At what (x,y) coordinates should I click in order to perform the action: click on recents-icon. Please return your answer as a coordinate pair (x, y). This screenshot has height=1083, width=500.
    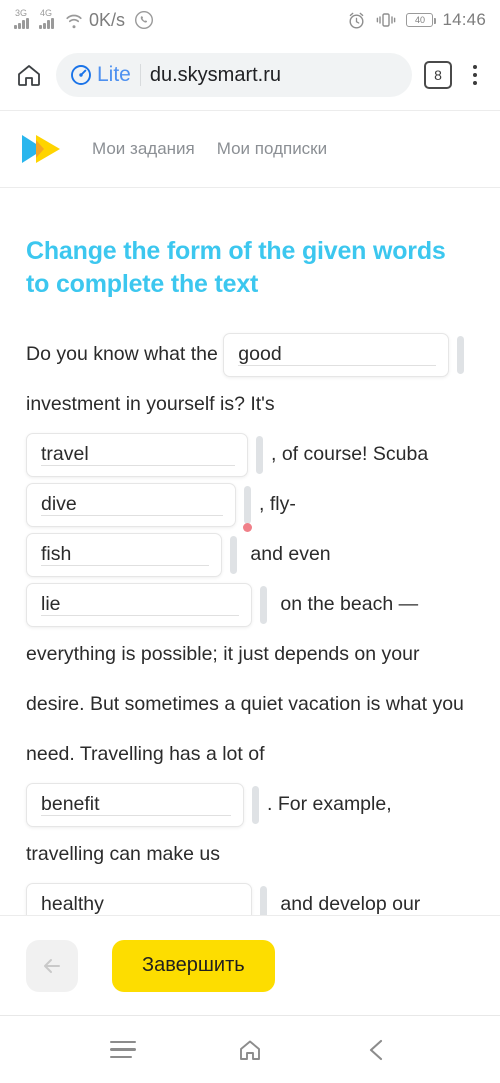
    Looking at the image, I should click on (123, 1049).